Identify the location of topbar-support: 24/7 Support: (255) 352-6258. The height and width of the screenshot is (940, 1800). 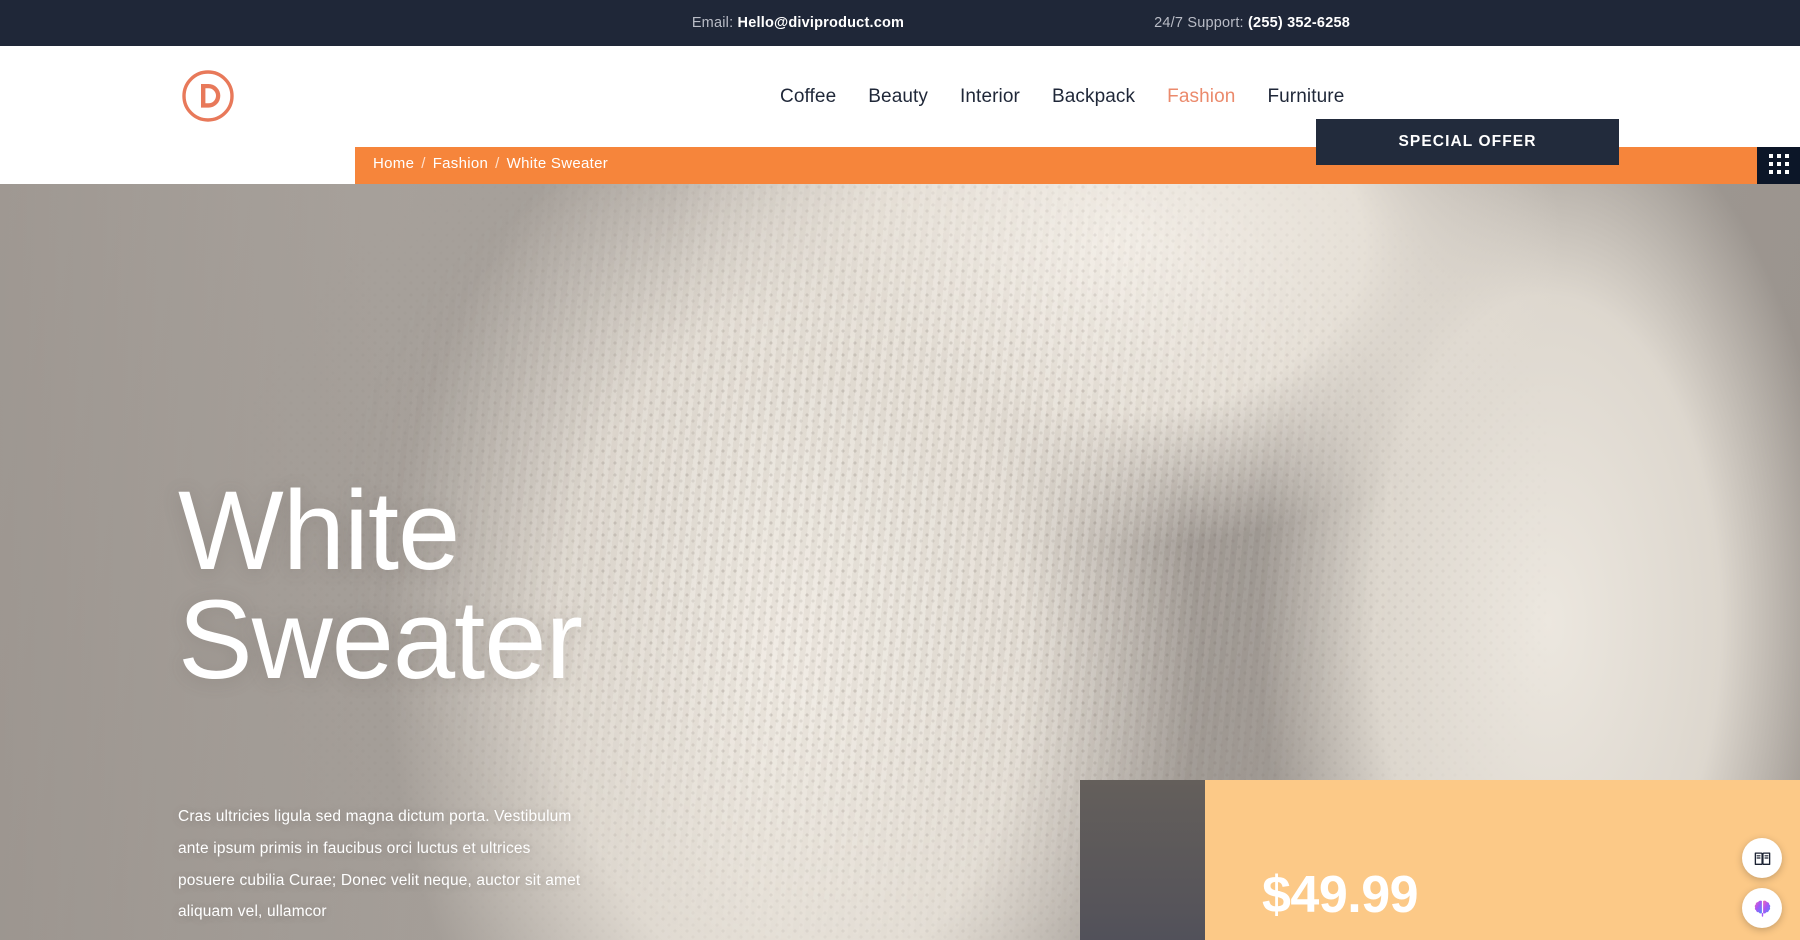
(1252, 23).